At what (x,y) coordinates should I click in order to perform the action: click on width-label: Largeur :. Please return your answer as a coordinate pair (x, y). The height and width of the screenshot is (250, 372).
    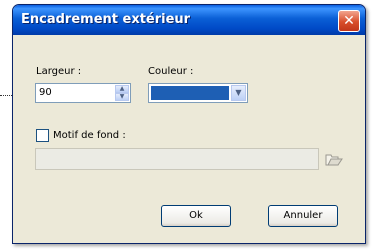
    Looking at the image, I should click on (59, 71).